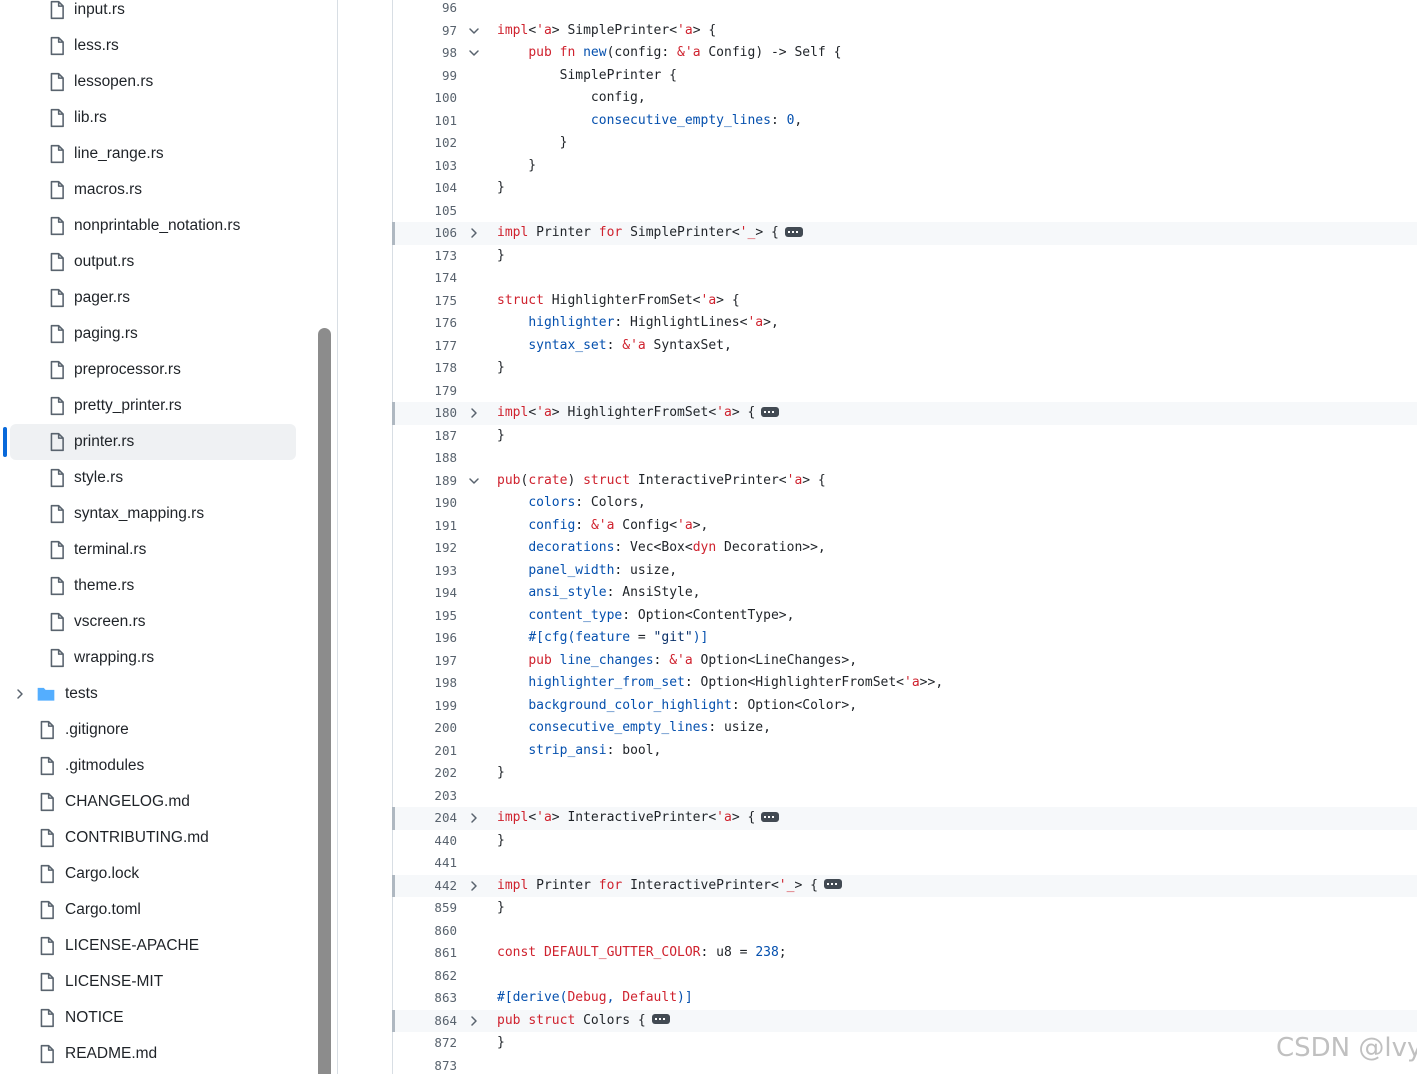 This screenshot has width=1417, height=1074. I want to click on tree-file: CHANGELOG.md, so click(153, 802).